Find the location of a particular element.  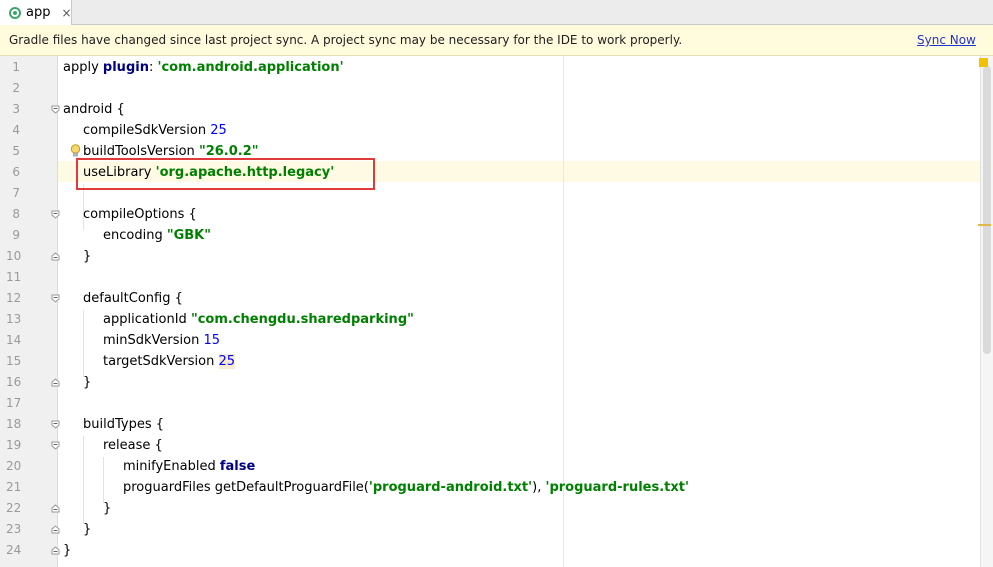

code-text: android { is located at coordinates (94, 109).